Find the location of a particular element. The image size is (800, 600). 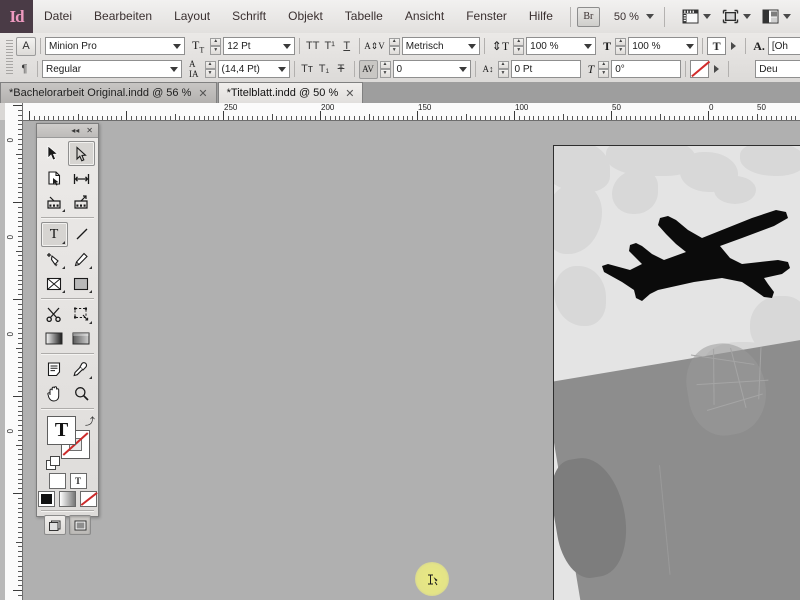

character-formatting-button: A is located at coordinates (26, 46).